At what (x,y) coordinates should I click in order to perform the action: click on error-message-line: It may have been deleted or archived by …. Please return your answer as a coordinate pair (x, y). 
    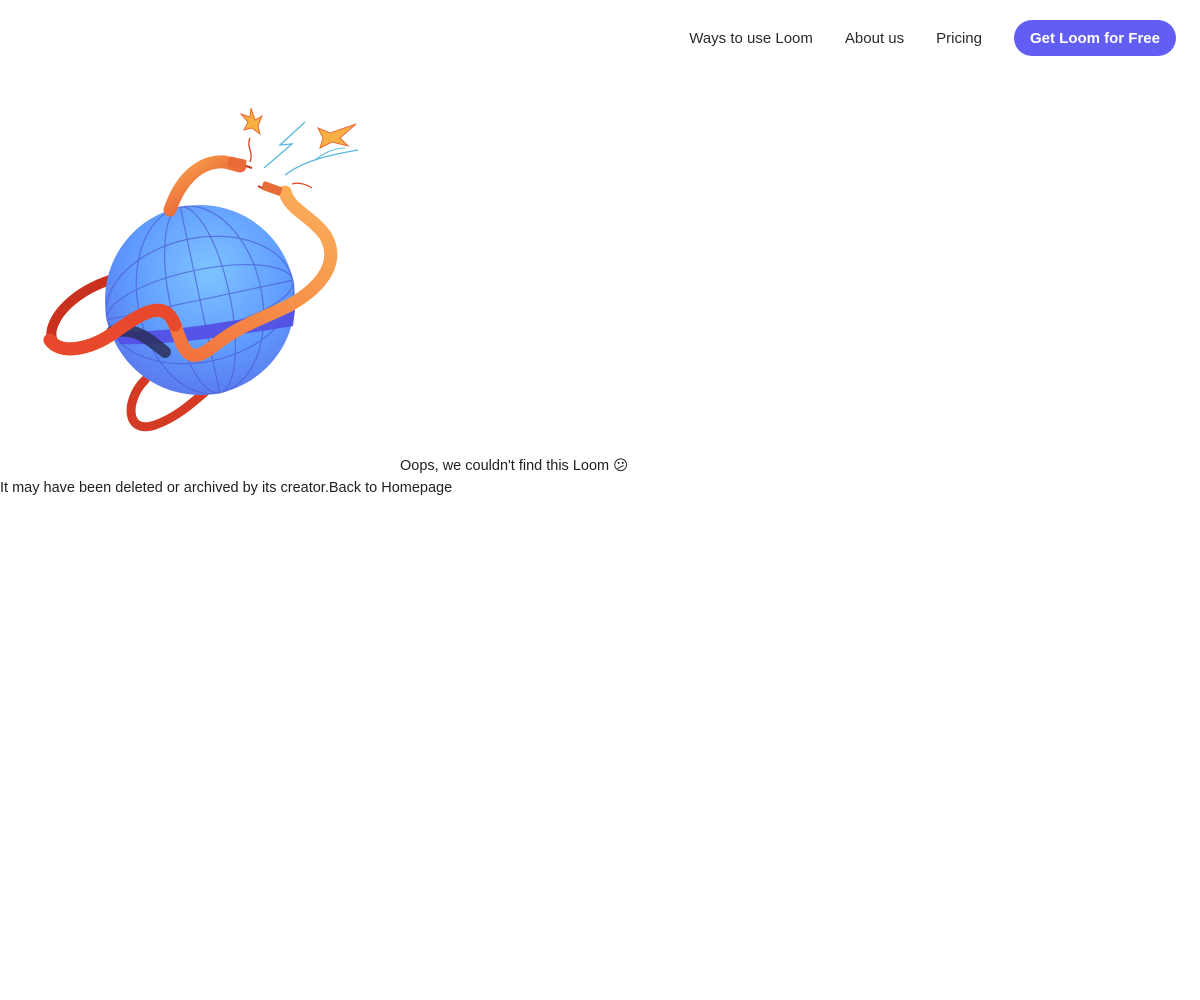
    Looking at the image, I should click on (226, 488).